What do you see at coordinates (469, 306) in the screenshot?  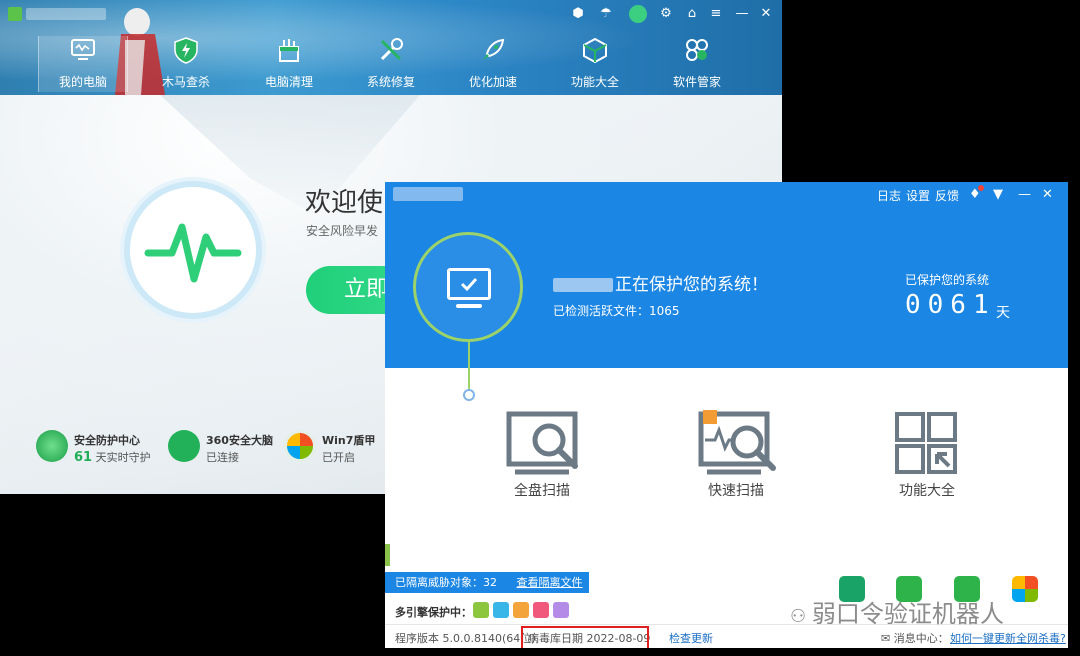 I see `monitor-stand` at bounding box center [469, 306].